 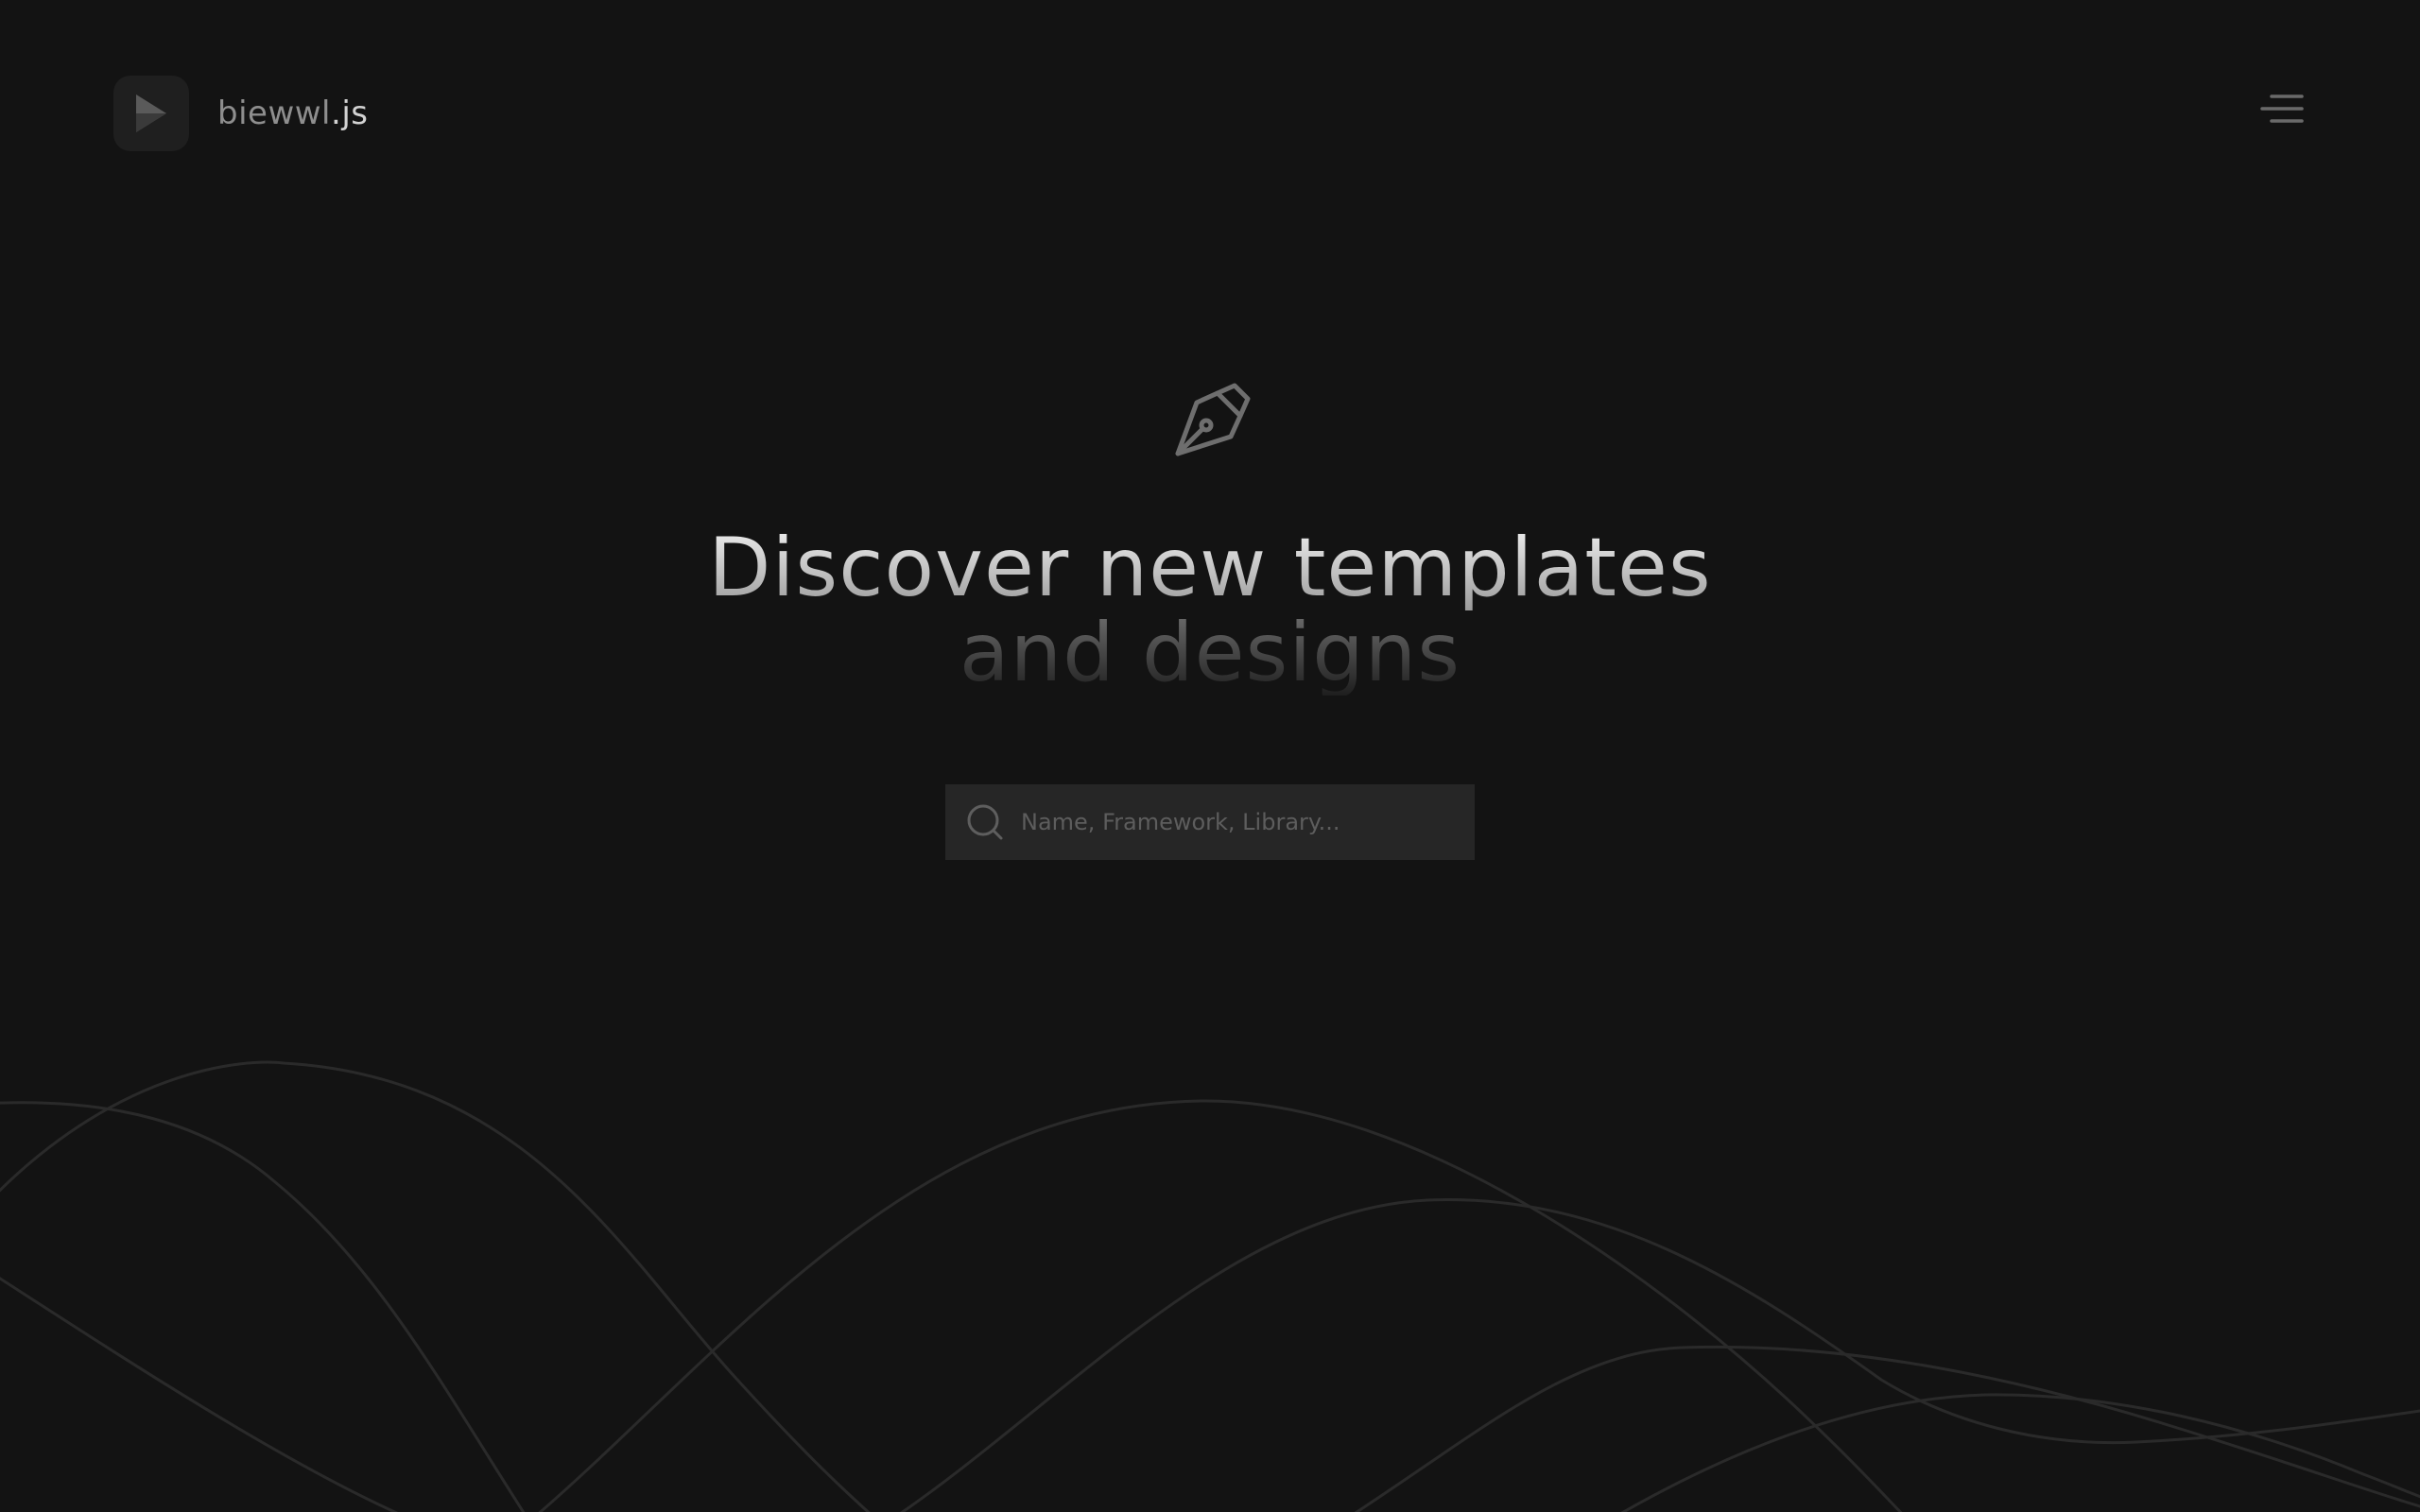 I want to click on menu-button, so click(x=2282, y=108).